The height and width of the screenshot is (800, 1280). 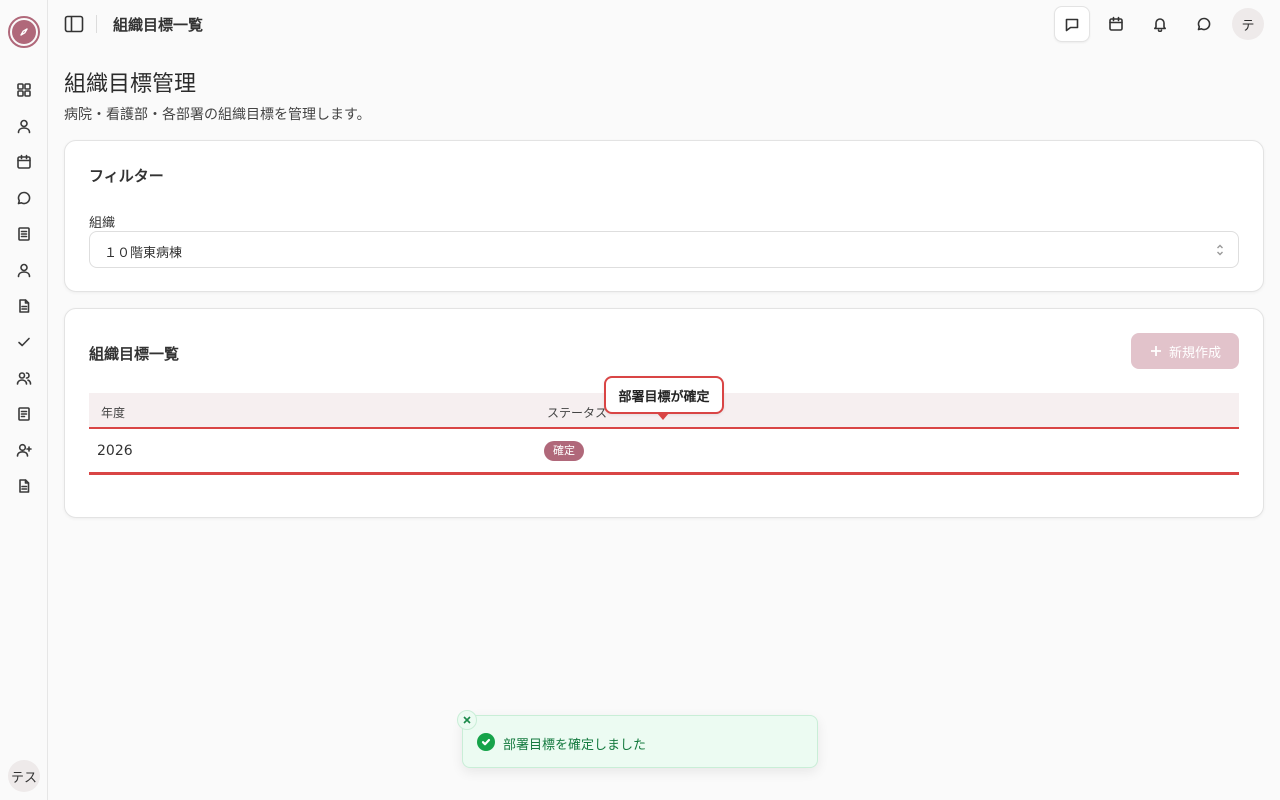 I want to click on document-icon, so click(x=24, y=234).